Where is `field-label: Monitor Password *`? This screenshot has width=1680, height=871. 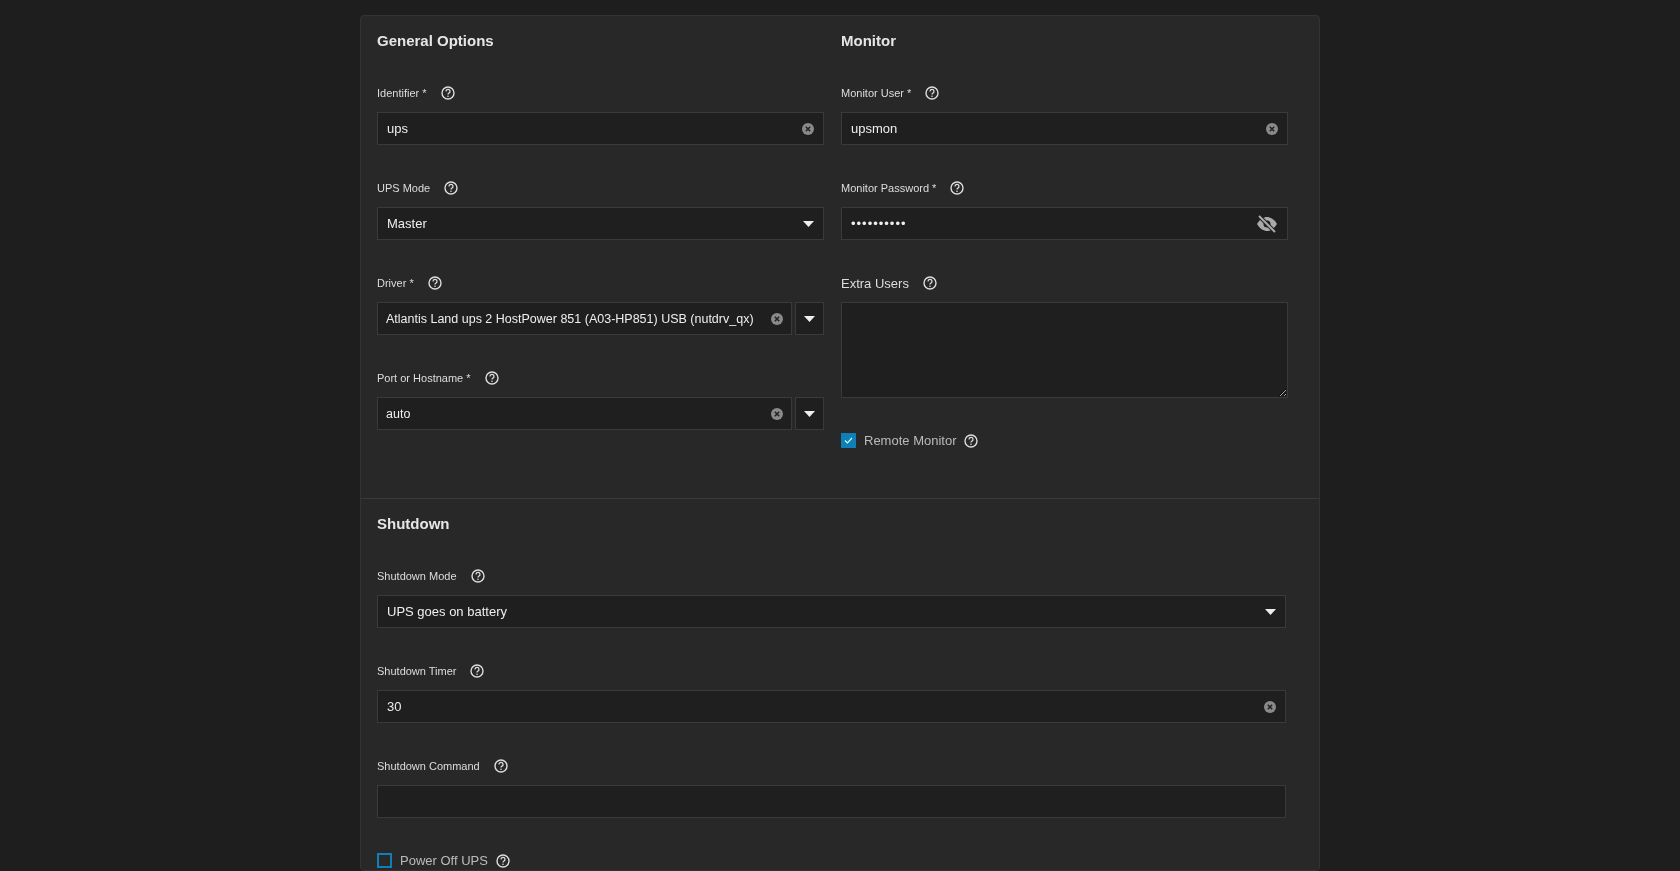
field-label: Monitor Password * is located at coordinates (889, 188).